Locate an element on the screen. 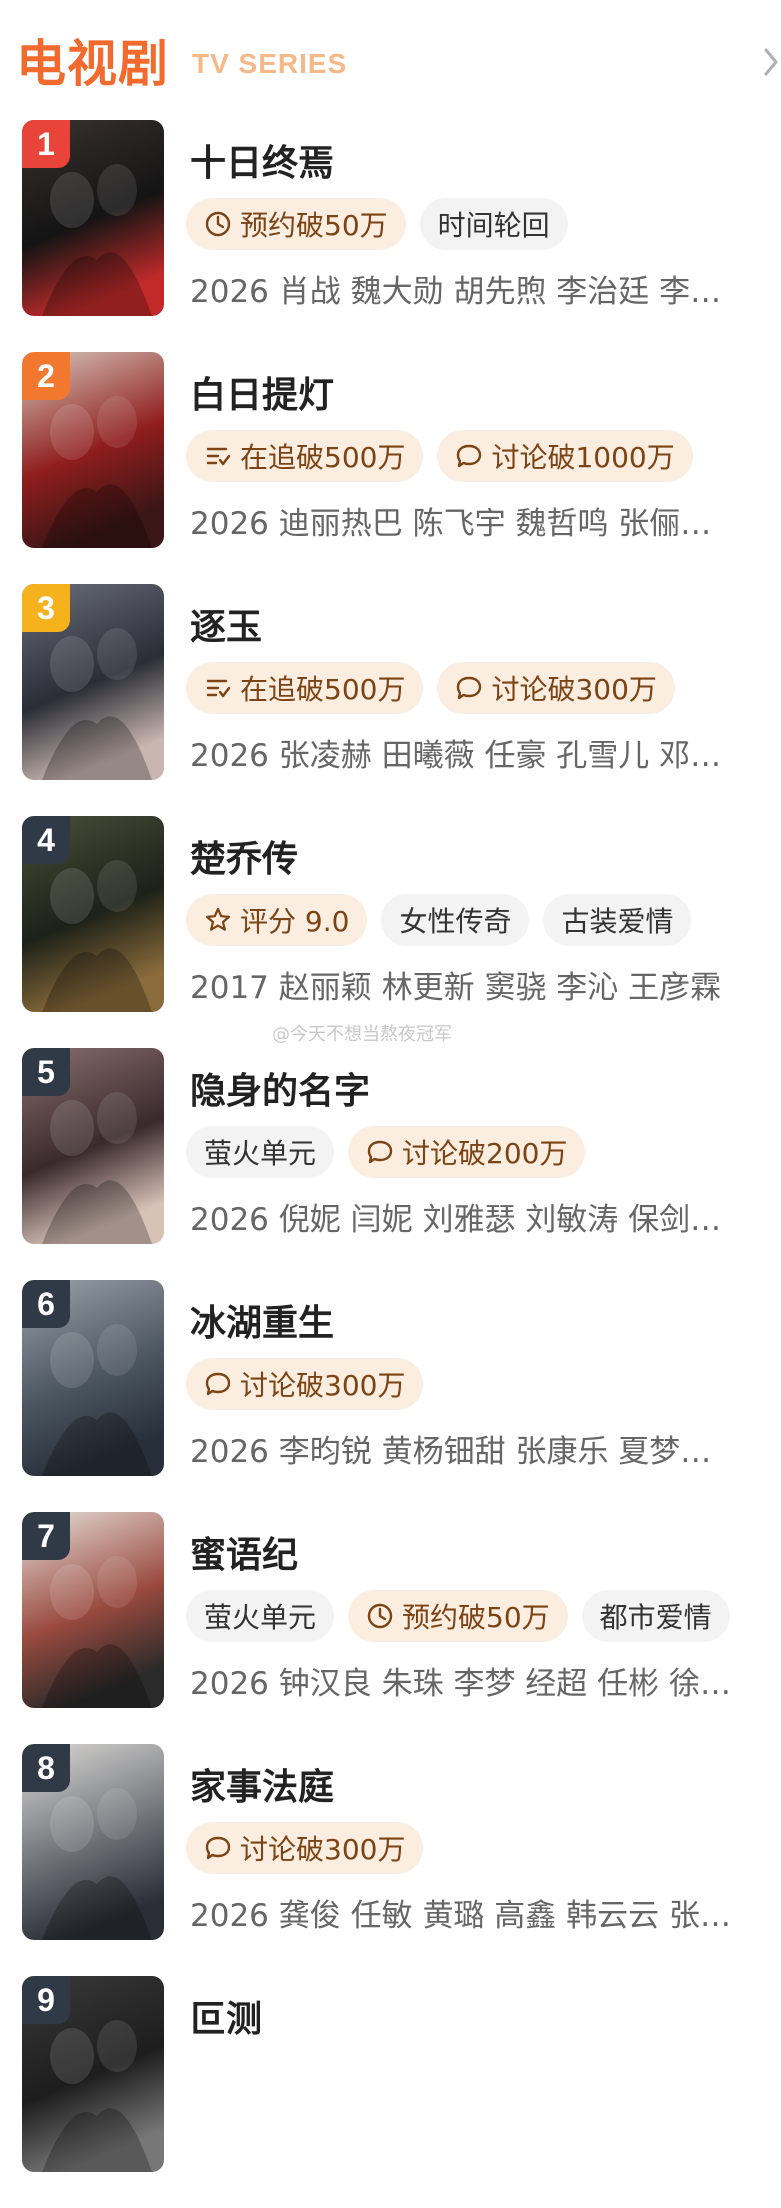  tag-label: 讨论破1000万 is located at coordinates (583, 457).